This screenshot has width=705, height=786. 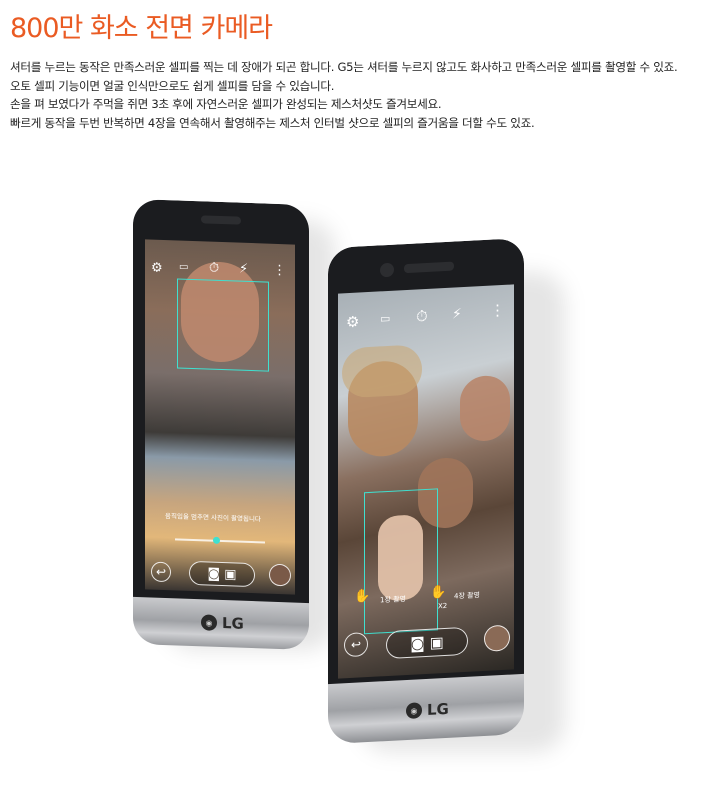 I want to click on phone-left: ⚙ ▭ ⏱ ⚡ ⋮ 움직임을 멈추면 사진이 촬영됩니다 ↩ ◙ ▣ ◉ LG, so click(x=221, y=424).